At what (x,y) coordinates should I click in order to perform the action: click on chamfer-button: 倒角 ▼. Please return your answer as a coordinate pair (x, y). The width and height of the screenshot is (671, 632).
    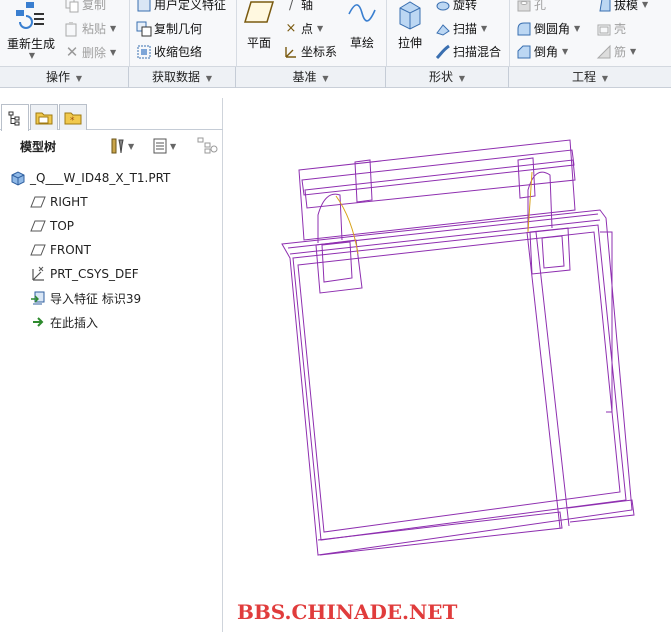
    Looking at the image, I should click on (542, 51).